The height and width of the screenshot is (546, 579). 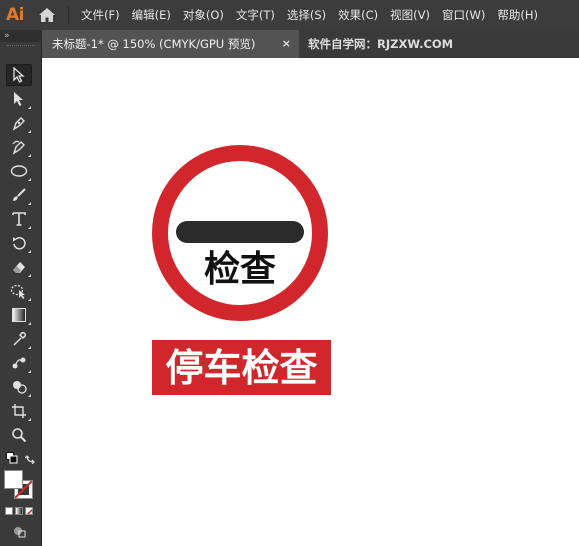 What do you see at coordinates (517, 15) in the screenshot?
I see `menu-help: 帮助(H)` at bounding box center [517, 15].